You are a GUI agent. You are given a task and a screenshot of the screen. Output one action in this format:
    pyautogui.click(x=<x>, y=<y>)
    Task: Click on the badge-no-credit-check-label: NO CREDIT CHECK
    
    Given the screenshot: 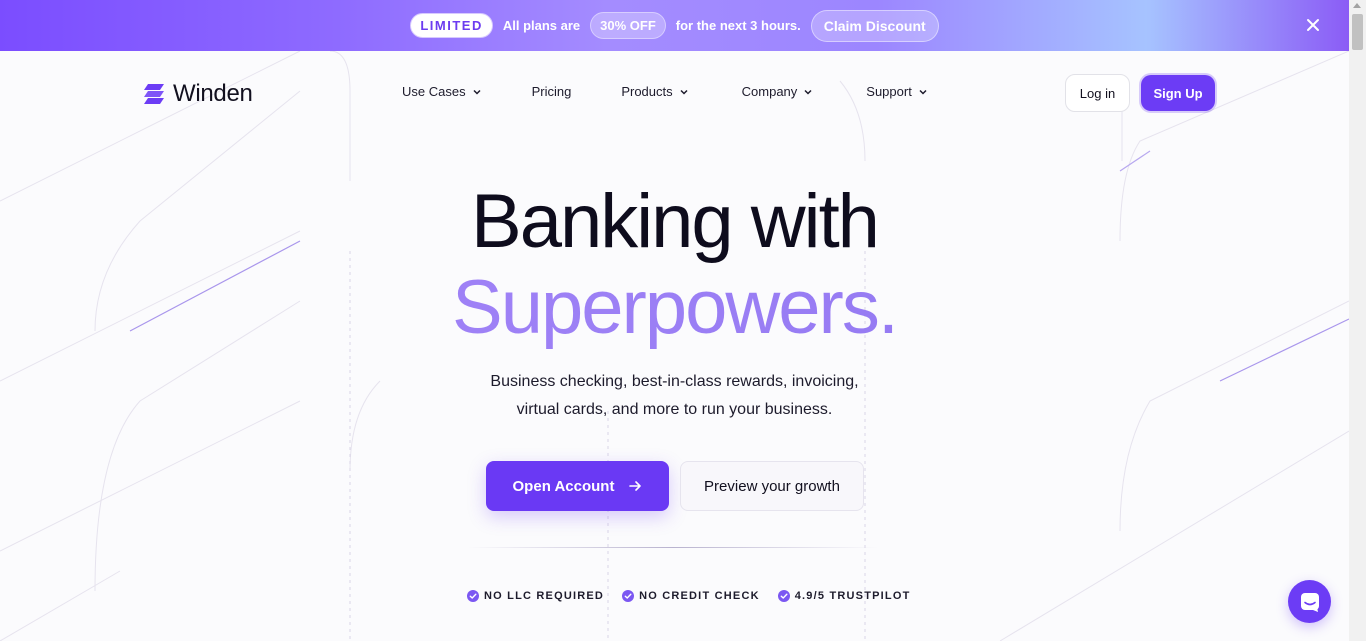 What is the action you would take?
    pyautogui.click(x=699, y=596)
    